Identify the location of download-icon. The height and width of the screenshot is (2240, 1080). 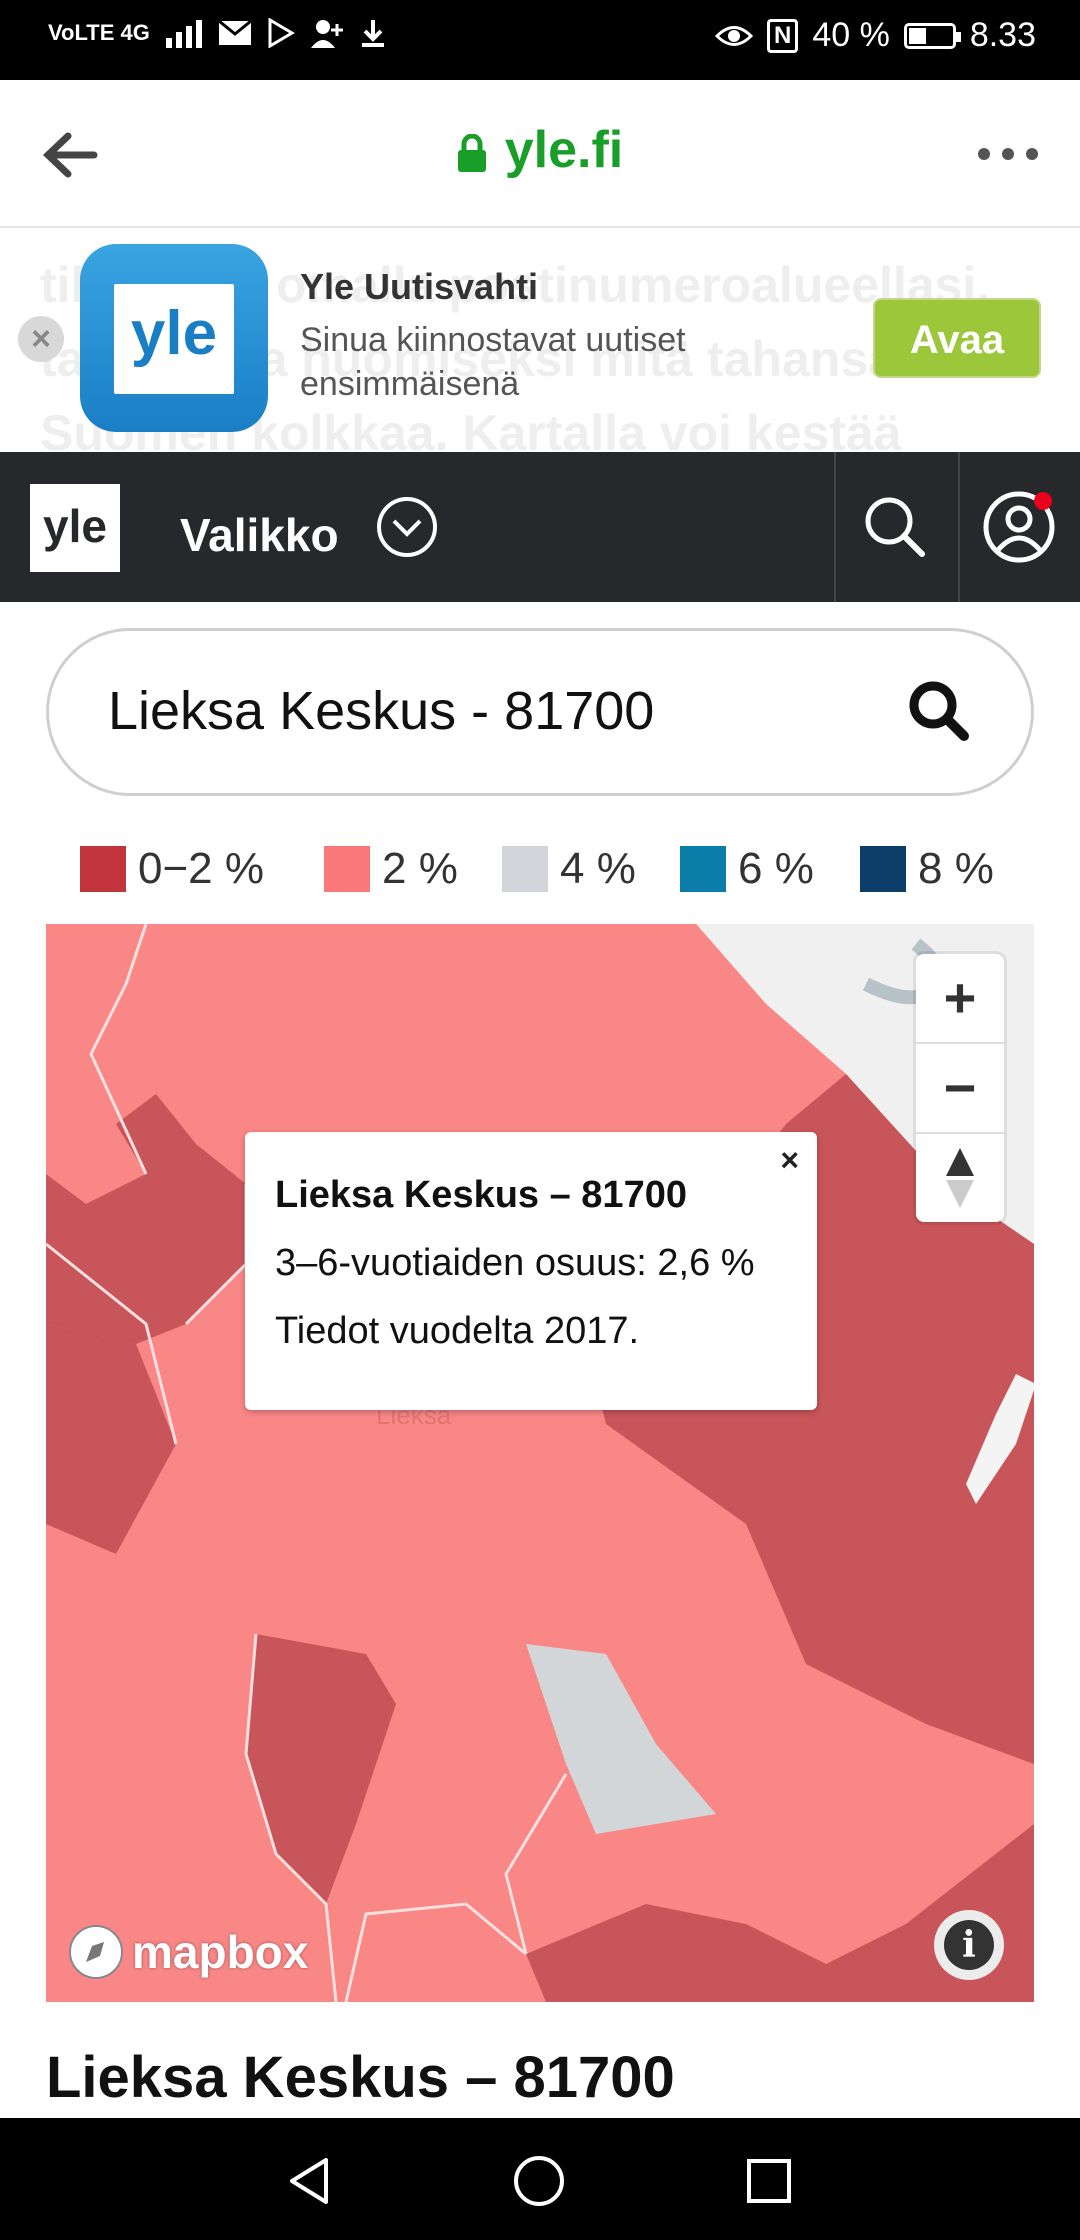
(372, 33).